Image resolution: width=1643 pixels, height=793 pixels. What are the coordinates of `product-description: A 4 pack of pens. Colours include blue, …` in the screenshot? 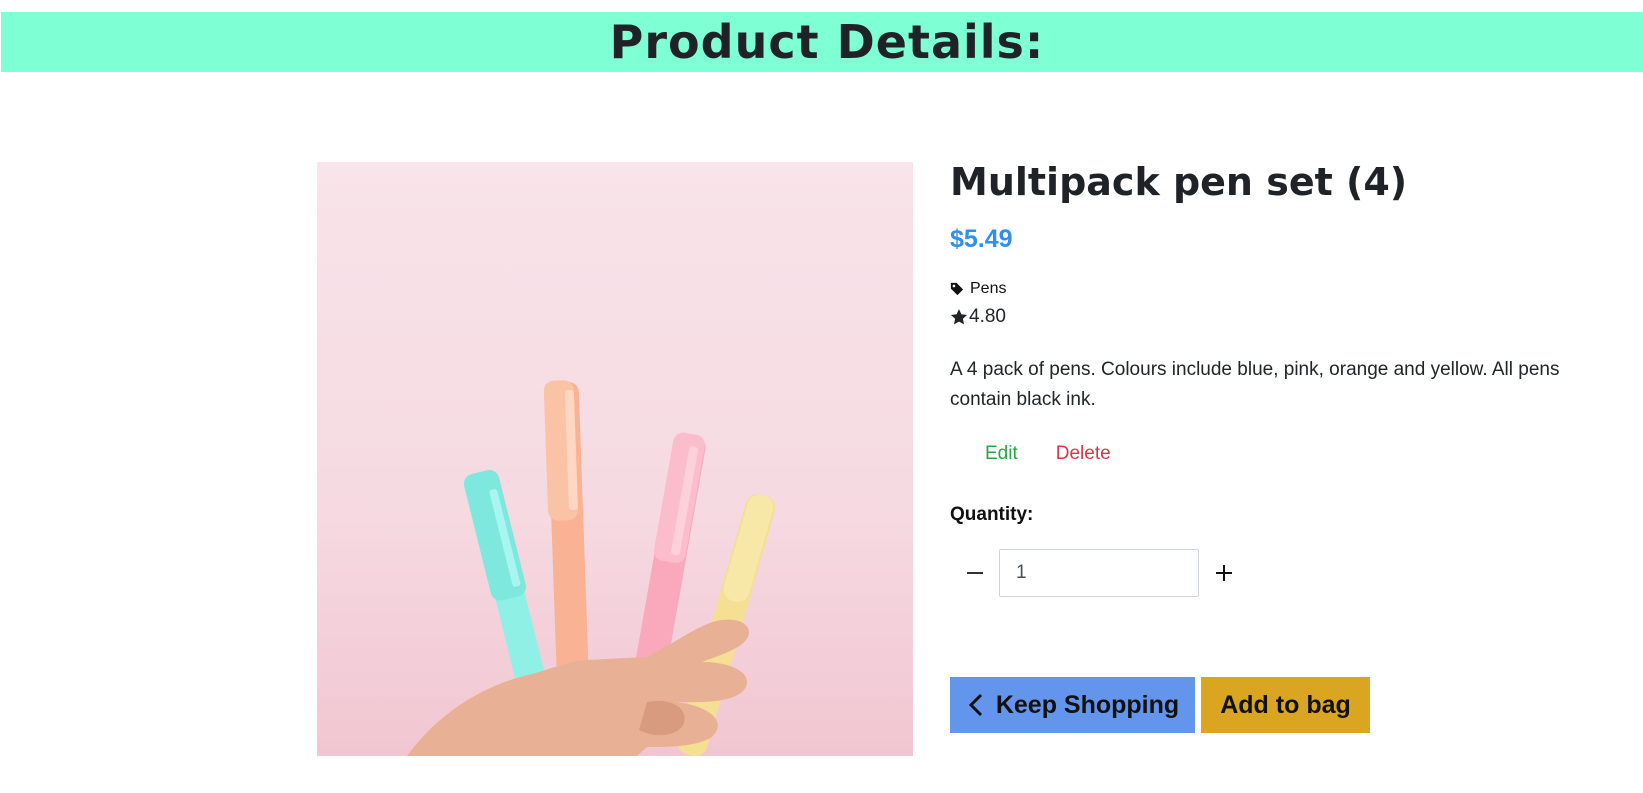 It's located at (1255, 384).